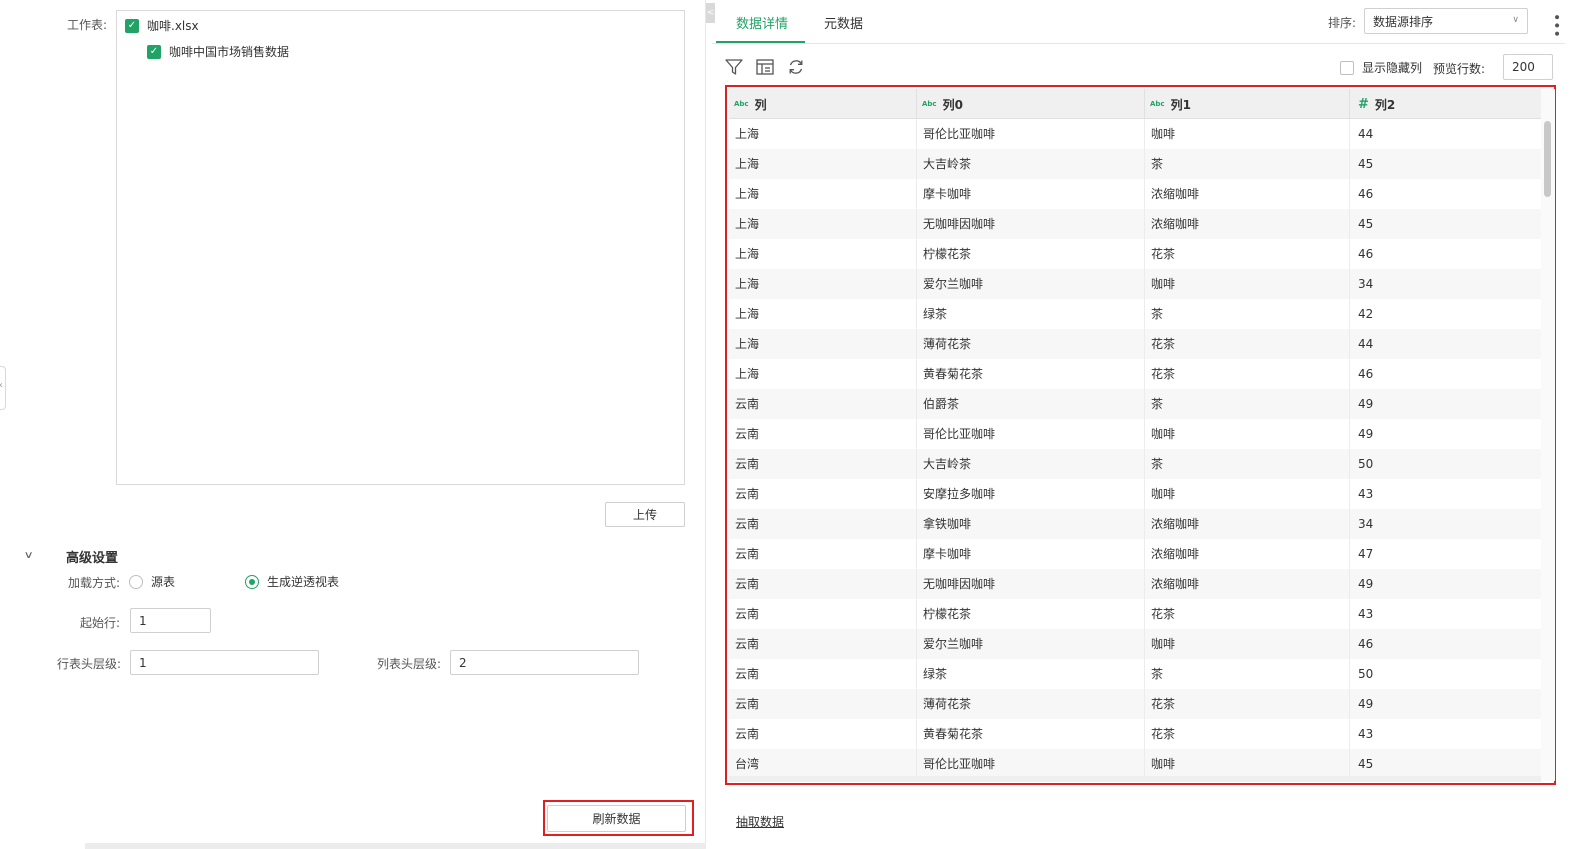  What do you see at coordinates (1135, 524) in the screenshot?
I see `table-row: 云南 拿铁咖啡 浓缩咖啡 34` at bounding box center [1135, 524].